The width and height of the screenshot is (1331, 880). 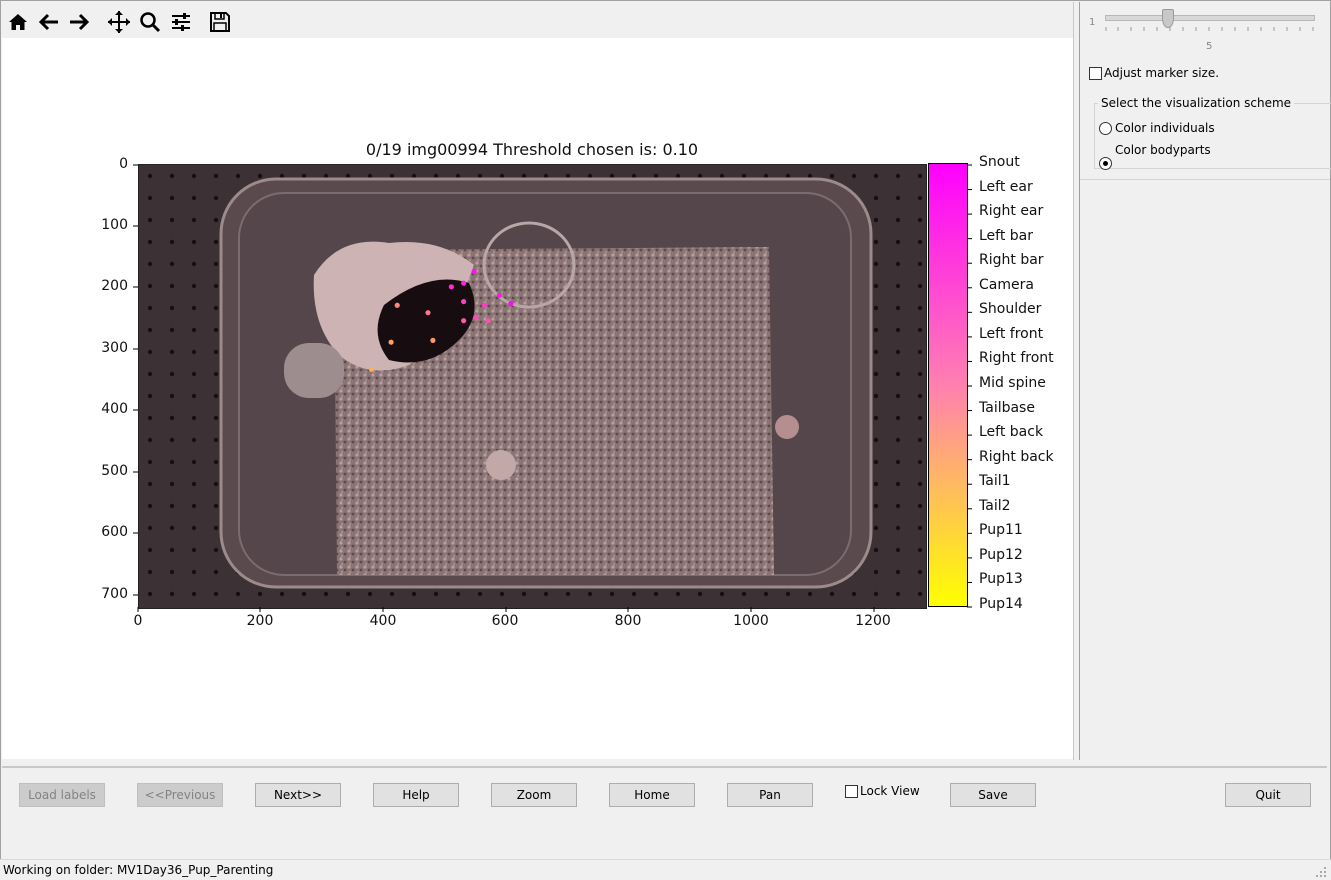 What do you see at coordinates (1001, 604) in the screenshot?
I see `colorbar-label: Pup14` at bounding box center [1001, 604].